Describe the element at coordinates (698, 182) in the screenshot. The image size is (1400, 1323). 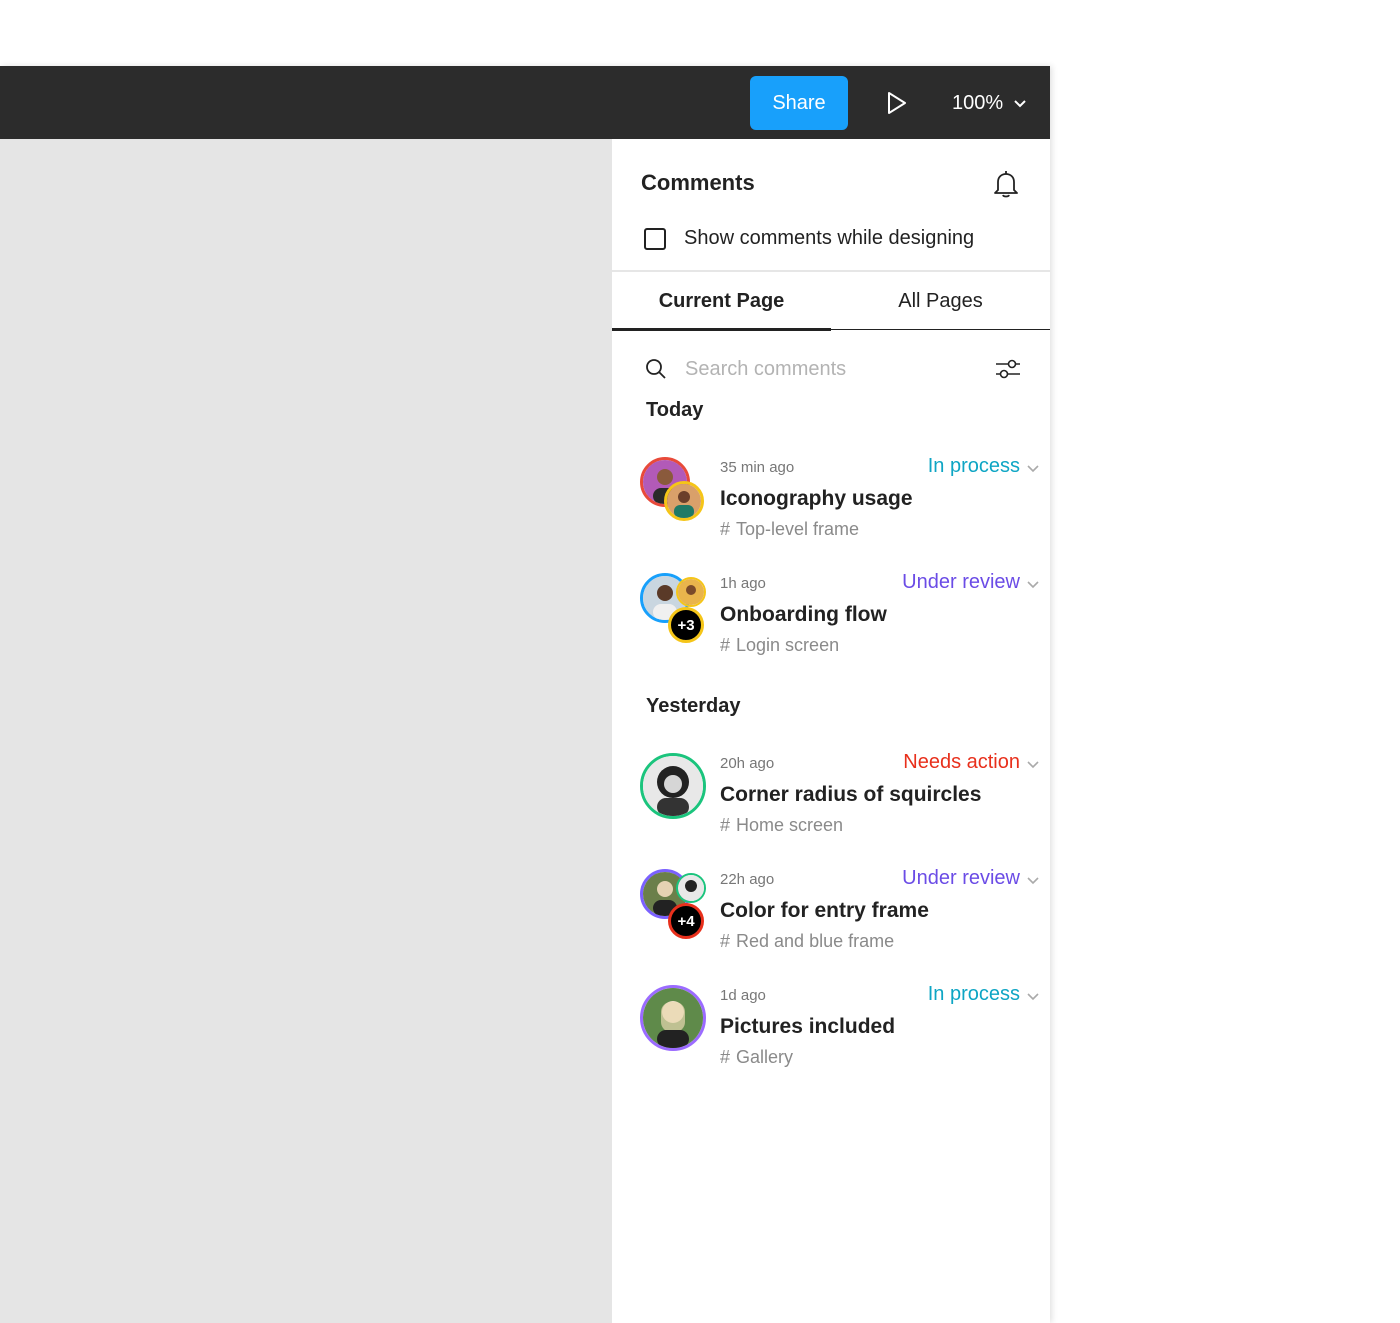
I see `panel-title: Comments` at that location.